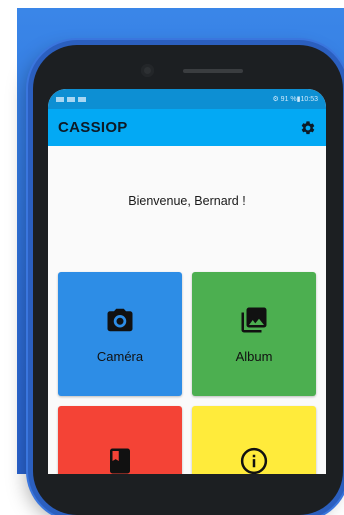  What do you see at coordinates (254, 440) in the screenshot?
I see `info-tile` at bounding box center [254, 440].